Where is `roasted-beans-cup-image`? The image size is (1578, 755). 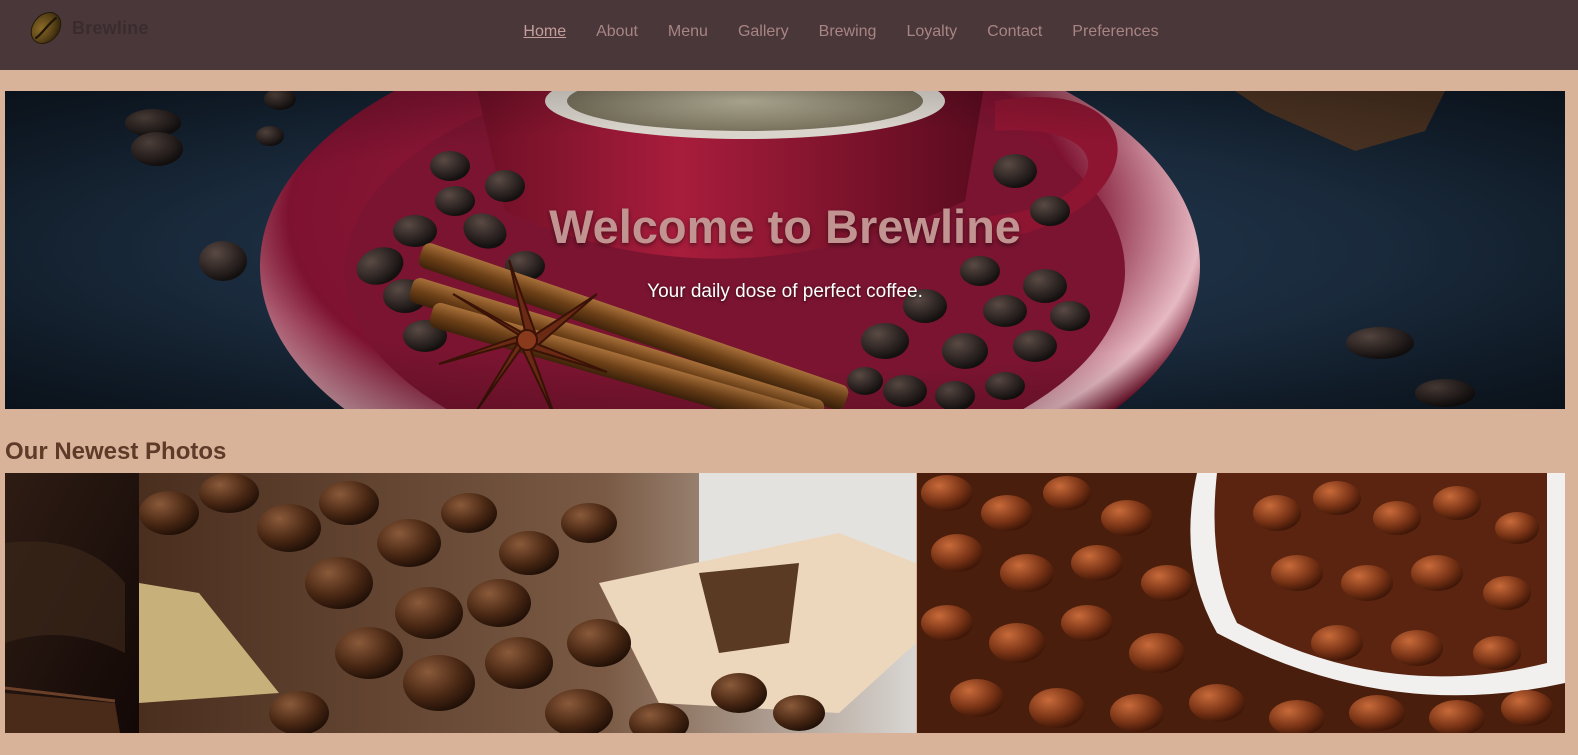 roasted-beans-cup-image is located at coordinates (1241, 603).